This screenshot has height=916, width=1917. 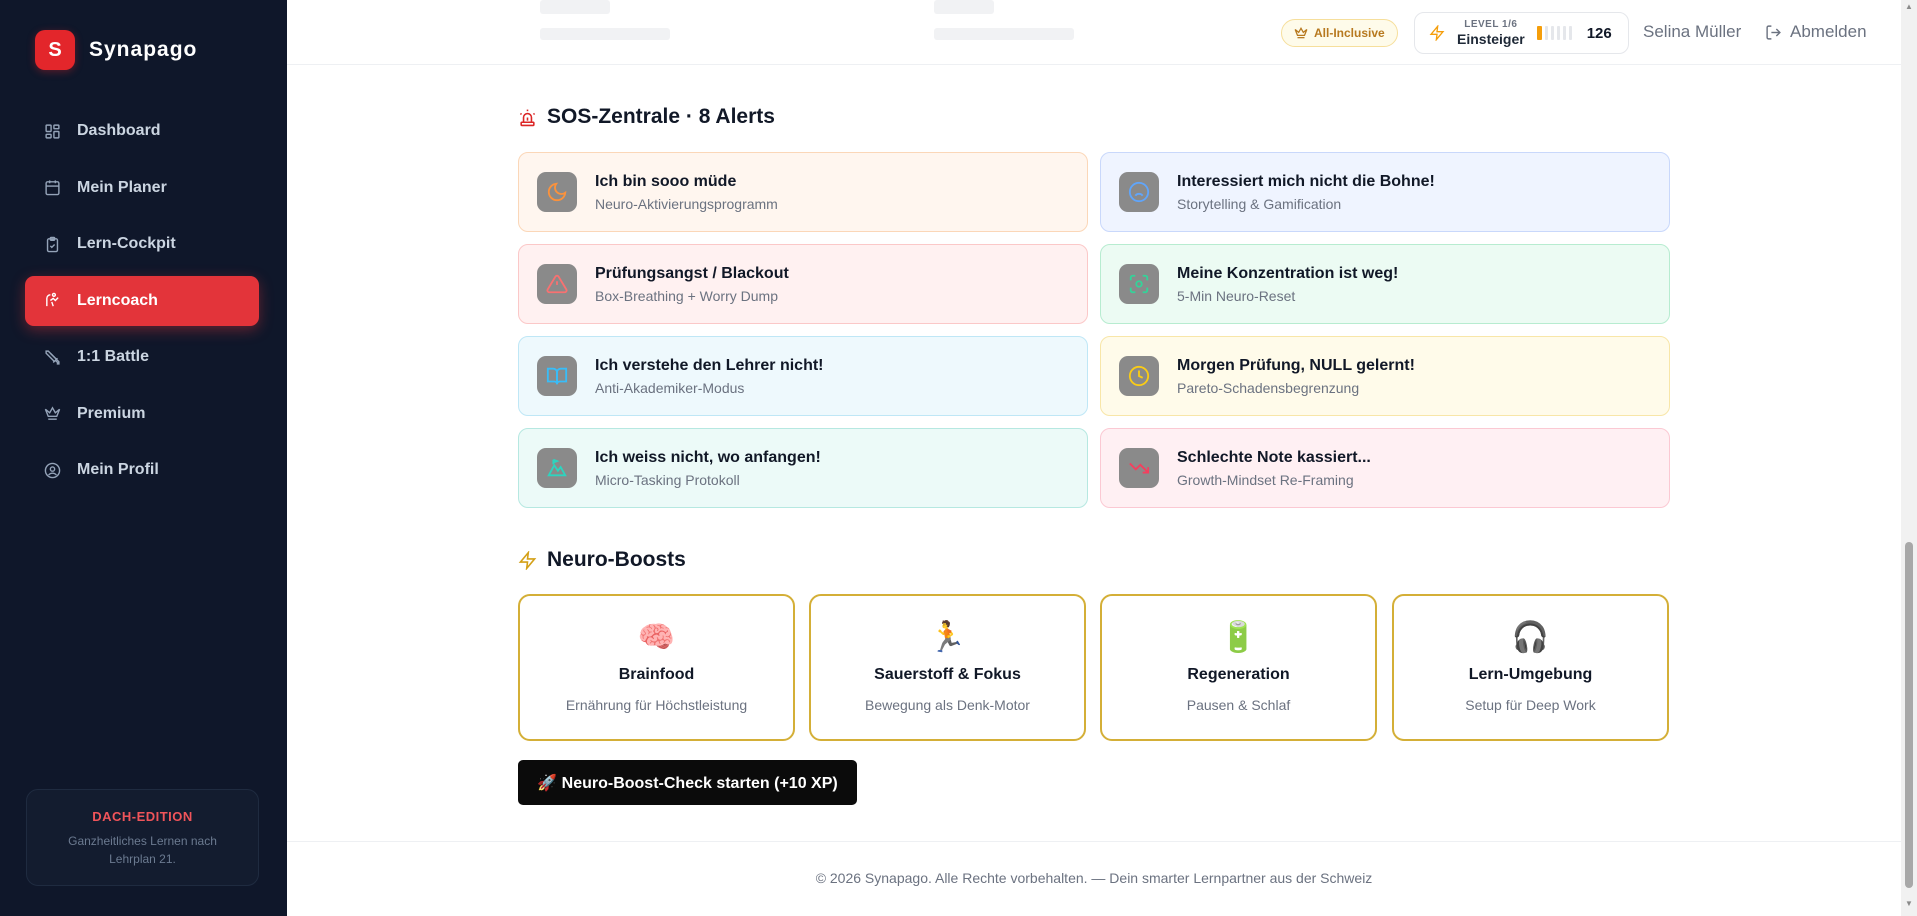 I want to click on alert-title: Ich bin sooo müde, so click(x=666, y=181).